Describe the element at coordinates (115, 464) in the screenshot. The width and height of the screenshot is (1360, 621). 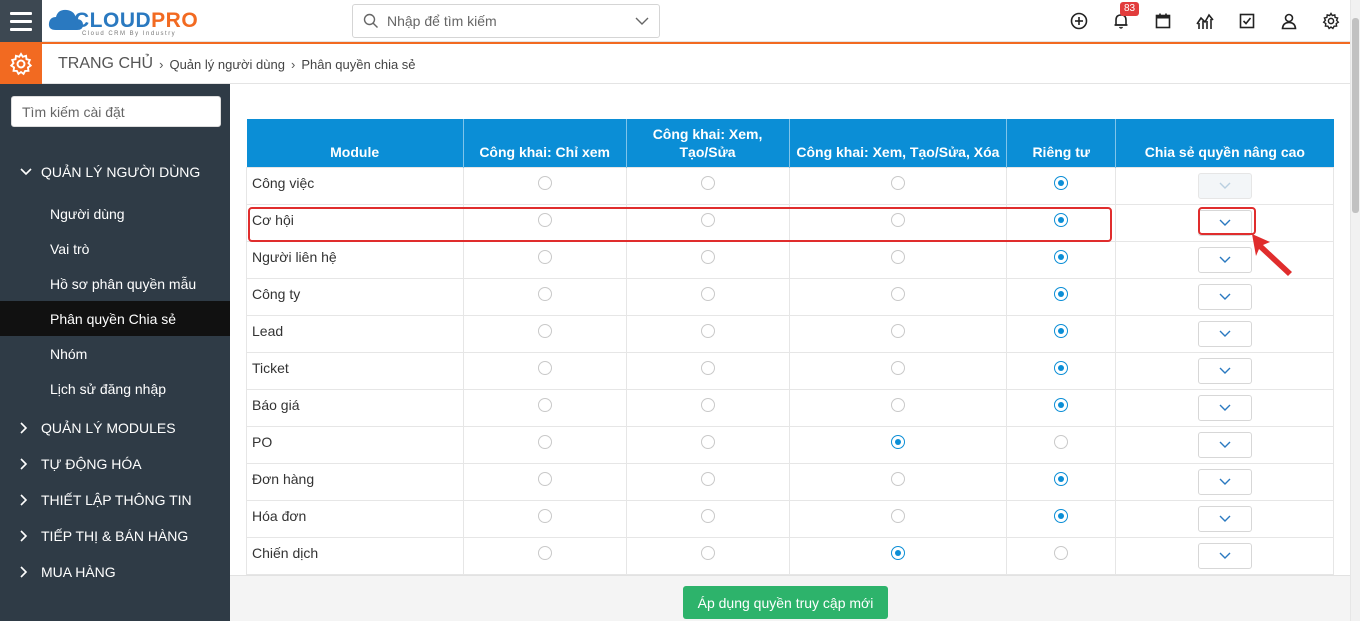
I see `sidebar-group-automation: TỰ ĐỘNG HÓA` at that location.